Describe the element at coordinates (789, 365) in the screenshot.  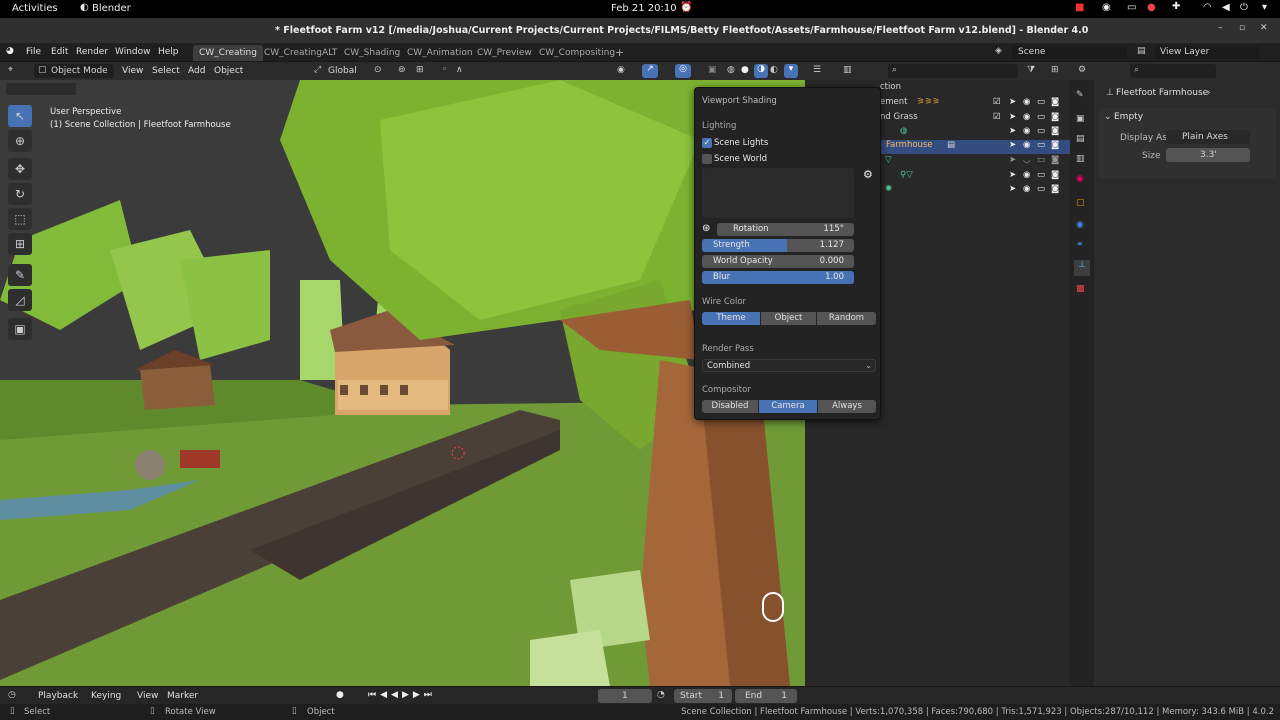
I see `render-pass-dropdown: Combined ⌄` at that location.